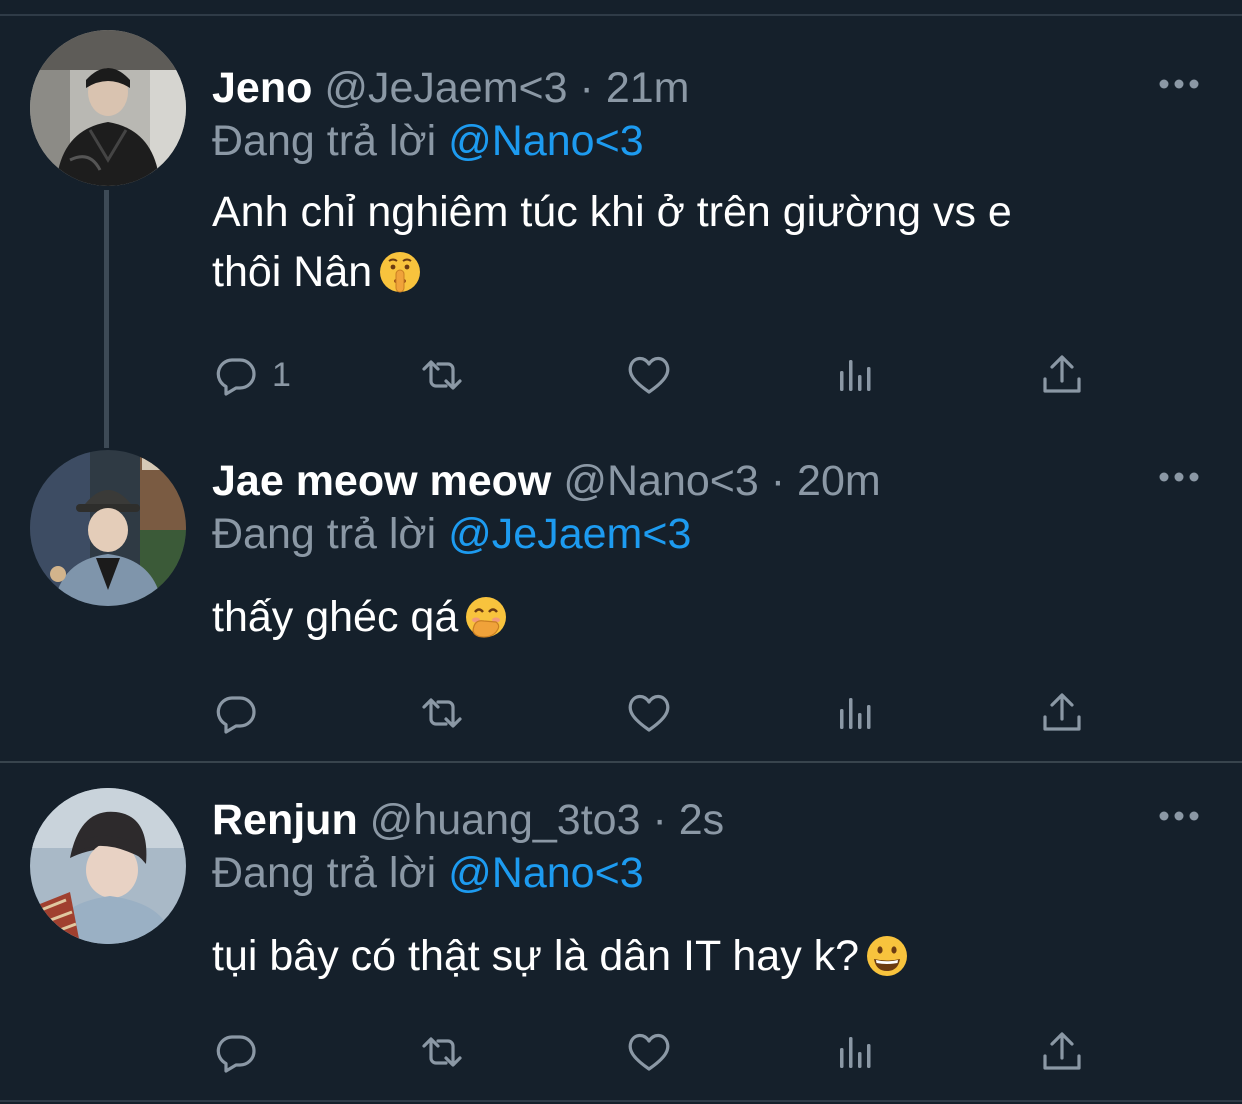 The image size is (1242, 1104). Describe the element at coordinates (701, 820) in the screenshot. I see `timestamp: 2s` at that location.